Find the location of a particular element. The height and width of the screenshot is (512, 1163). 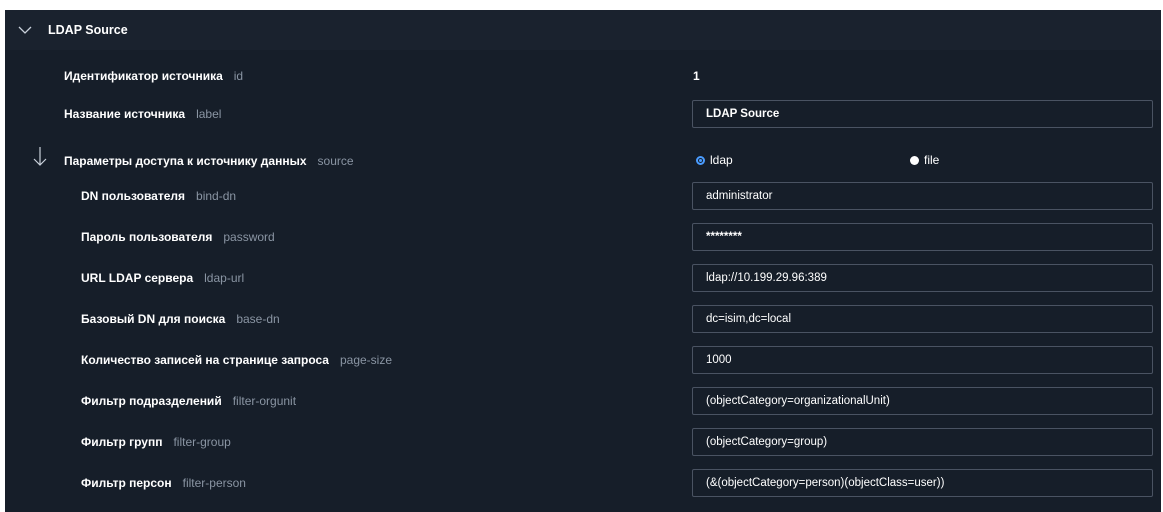

field-key: source is located at coordinates (335, 161).